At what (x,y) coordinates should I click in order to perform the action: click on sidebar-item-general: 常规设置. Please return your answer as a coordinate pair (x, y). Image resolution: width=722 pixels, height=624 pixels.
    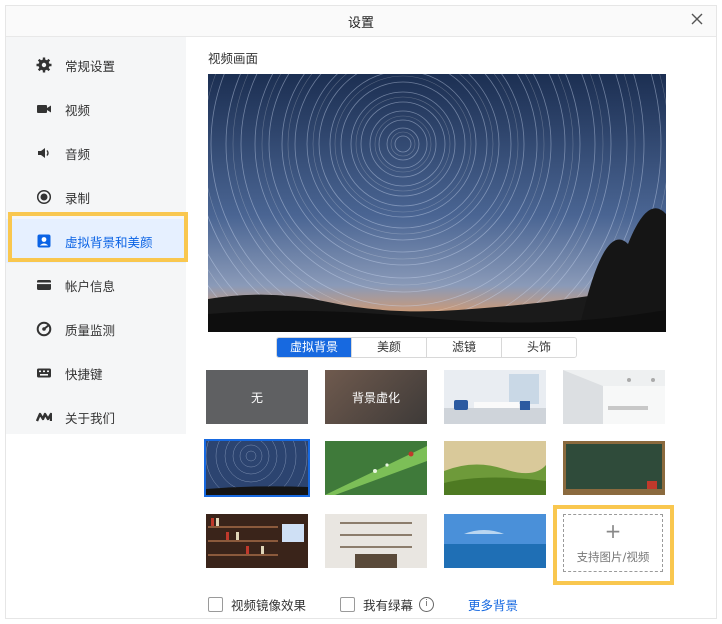
    Looking at the image, I should click on (96, 65).